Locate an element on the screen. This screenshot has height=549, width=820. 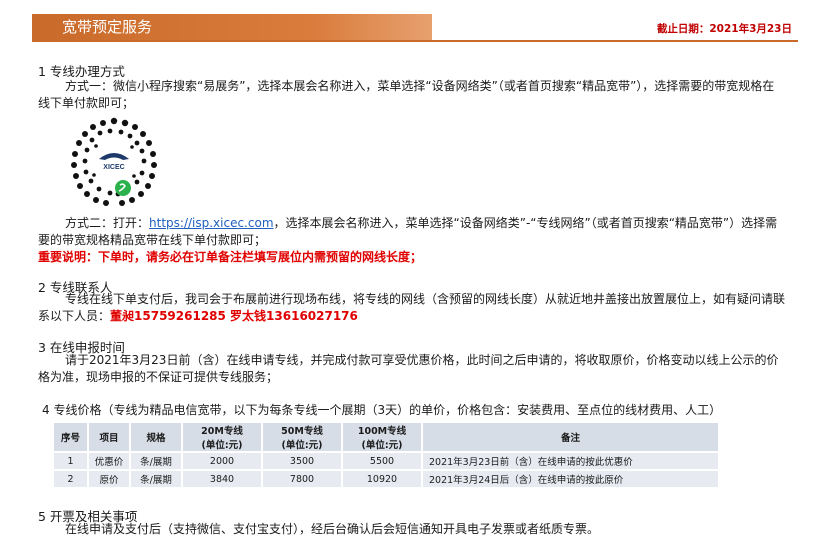
col-20m: 20M专线 (单位:元) is located at coordinates (221, 437).